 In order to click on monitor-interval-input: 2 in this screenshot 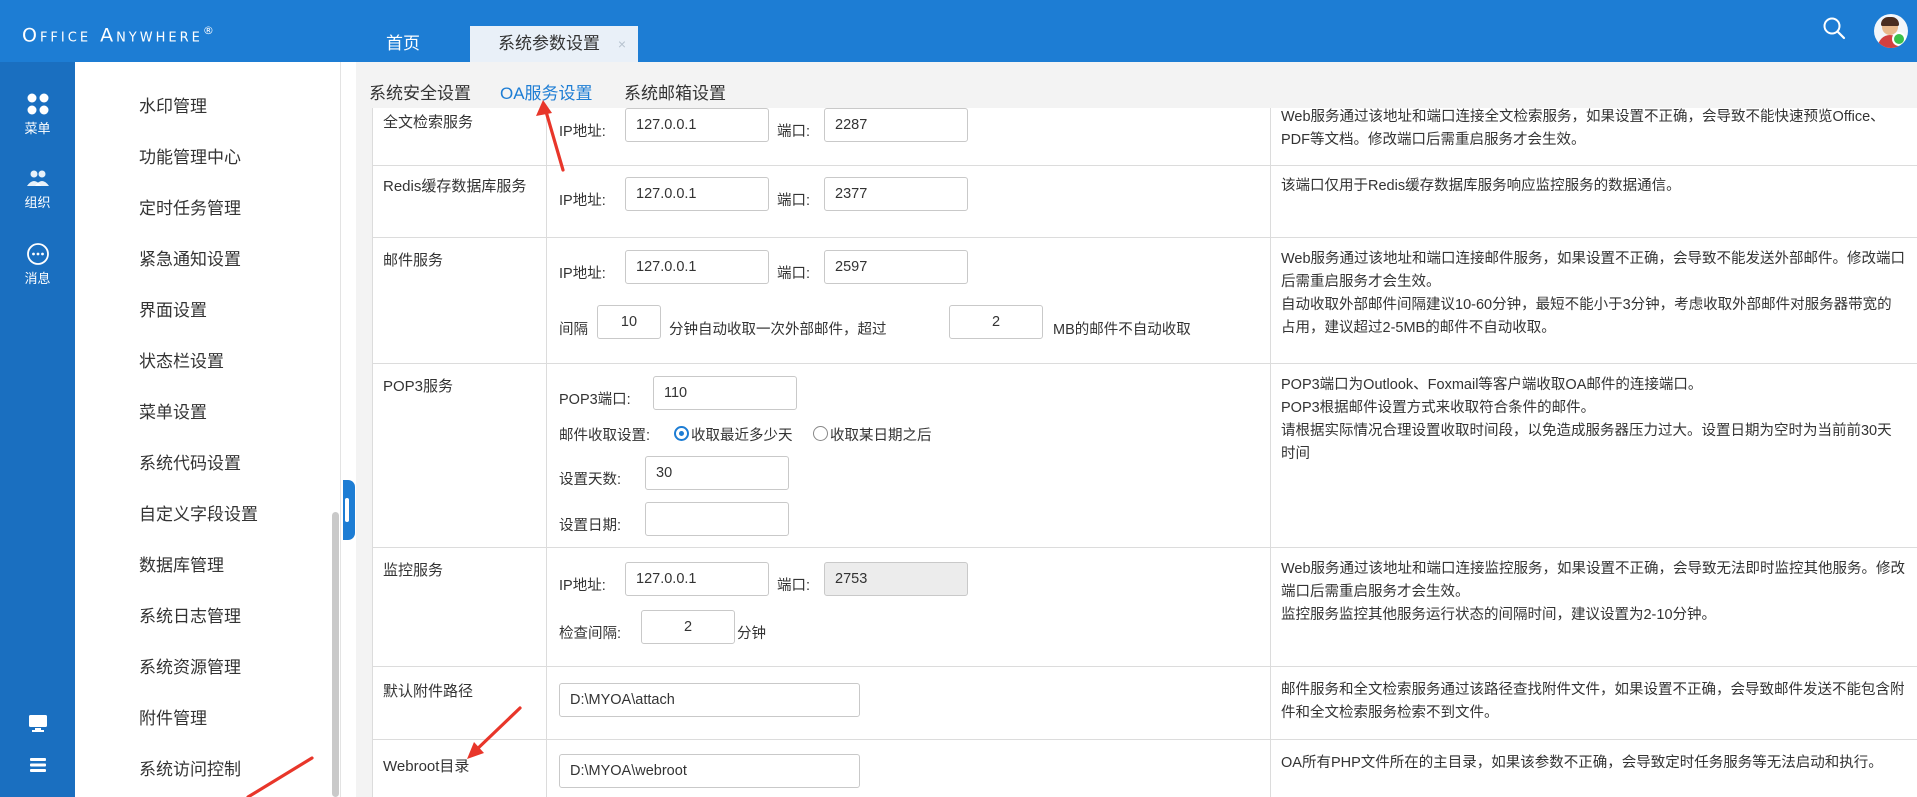, I will do `click(688, 627)`.